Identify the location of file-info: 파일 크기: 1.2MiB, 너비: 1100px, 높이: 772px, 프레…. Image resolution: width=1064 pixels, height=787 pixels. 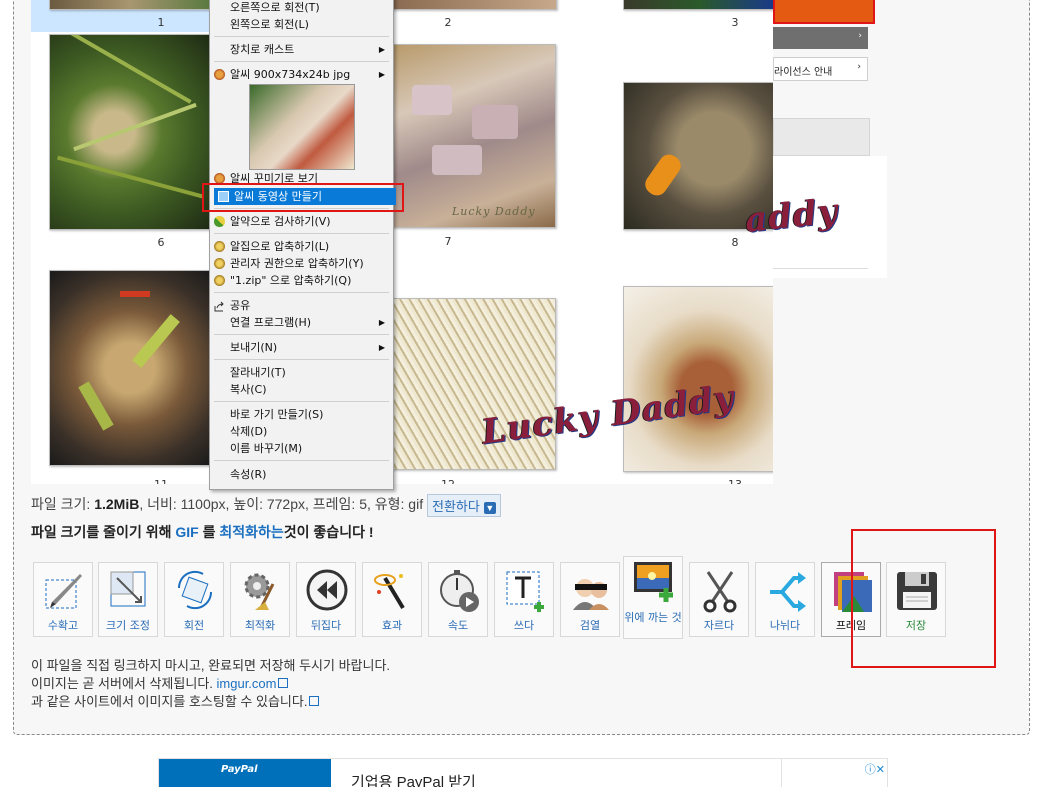
(266, 505).